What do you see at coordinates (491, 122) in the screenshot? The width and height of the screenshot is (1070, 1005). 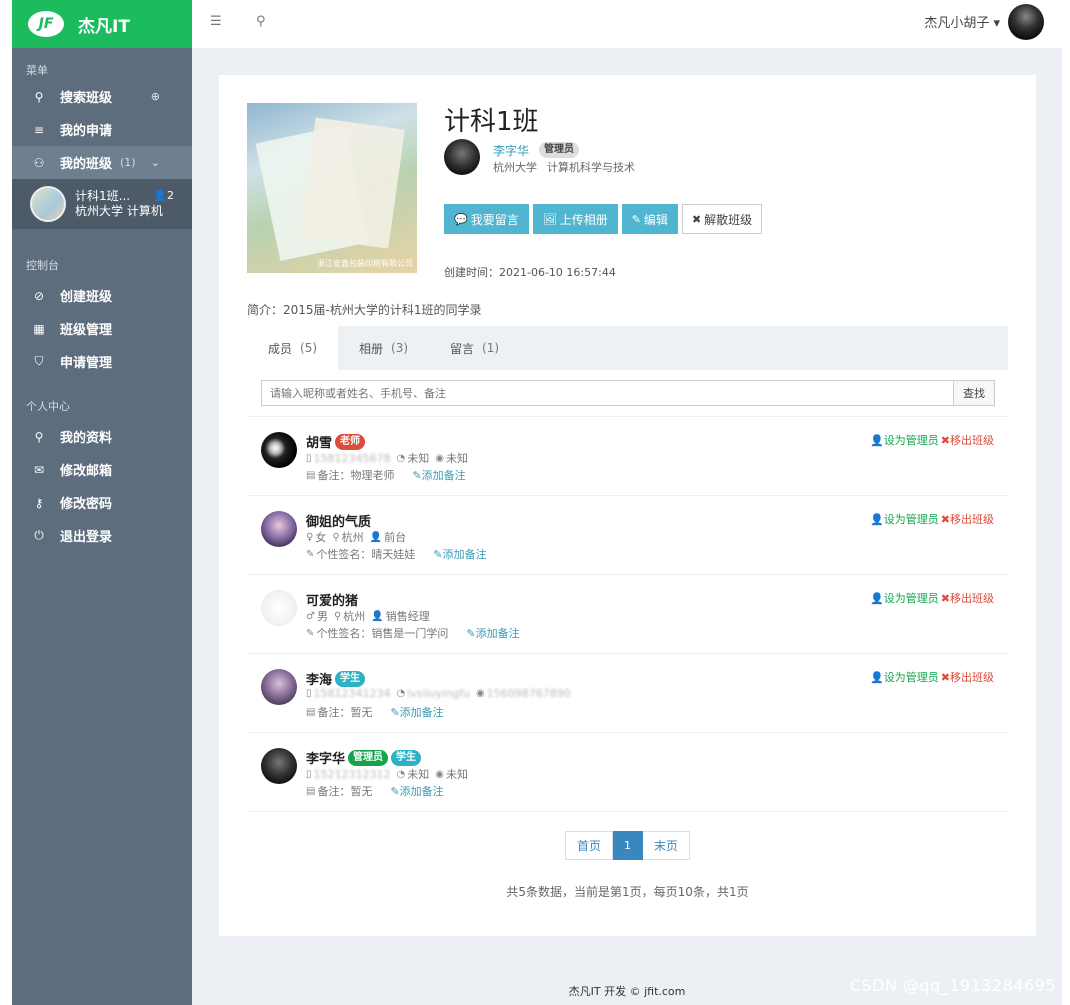 I see `class-title: 计科1班` at bounding box center [491, 122].